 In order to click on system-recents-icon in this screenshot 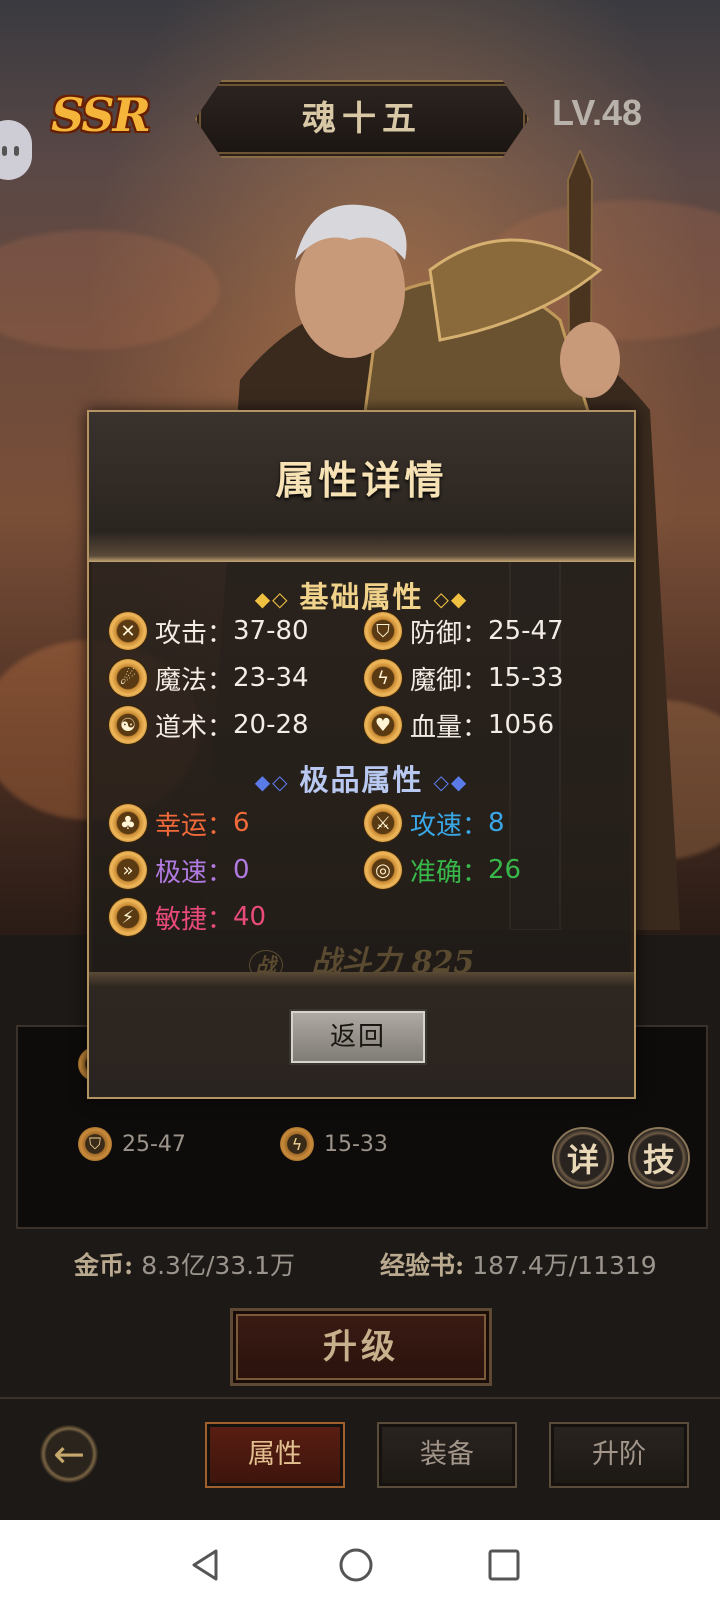, I will do `click(504, 1565)`.